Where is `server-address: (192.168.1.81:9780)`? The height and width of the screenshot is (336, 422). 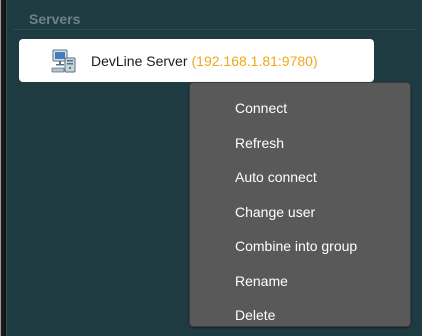
server-address: (192.168.1.81:9780) is located at coordinates (254, 60).